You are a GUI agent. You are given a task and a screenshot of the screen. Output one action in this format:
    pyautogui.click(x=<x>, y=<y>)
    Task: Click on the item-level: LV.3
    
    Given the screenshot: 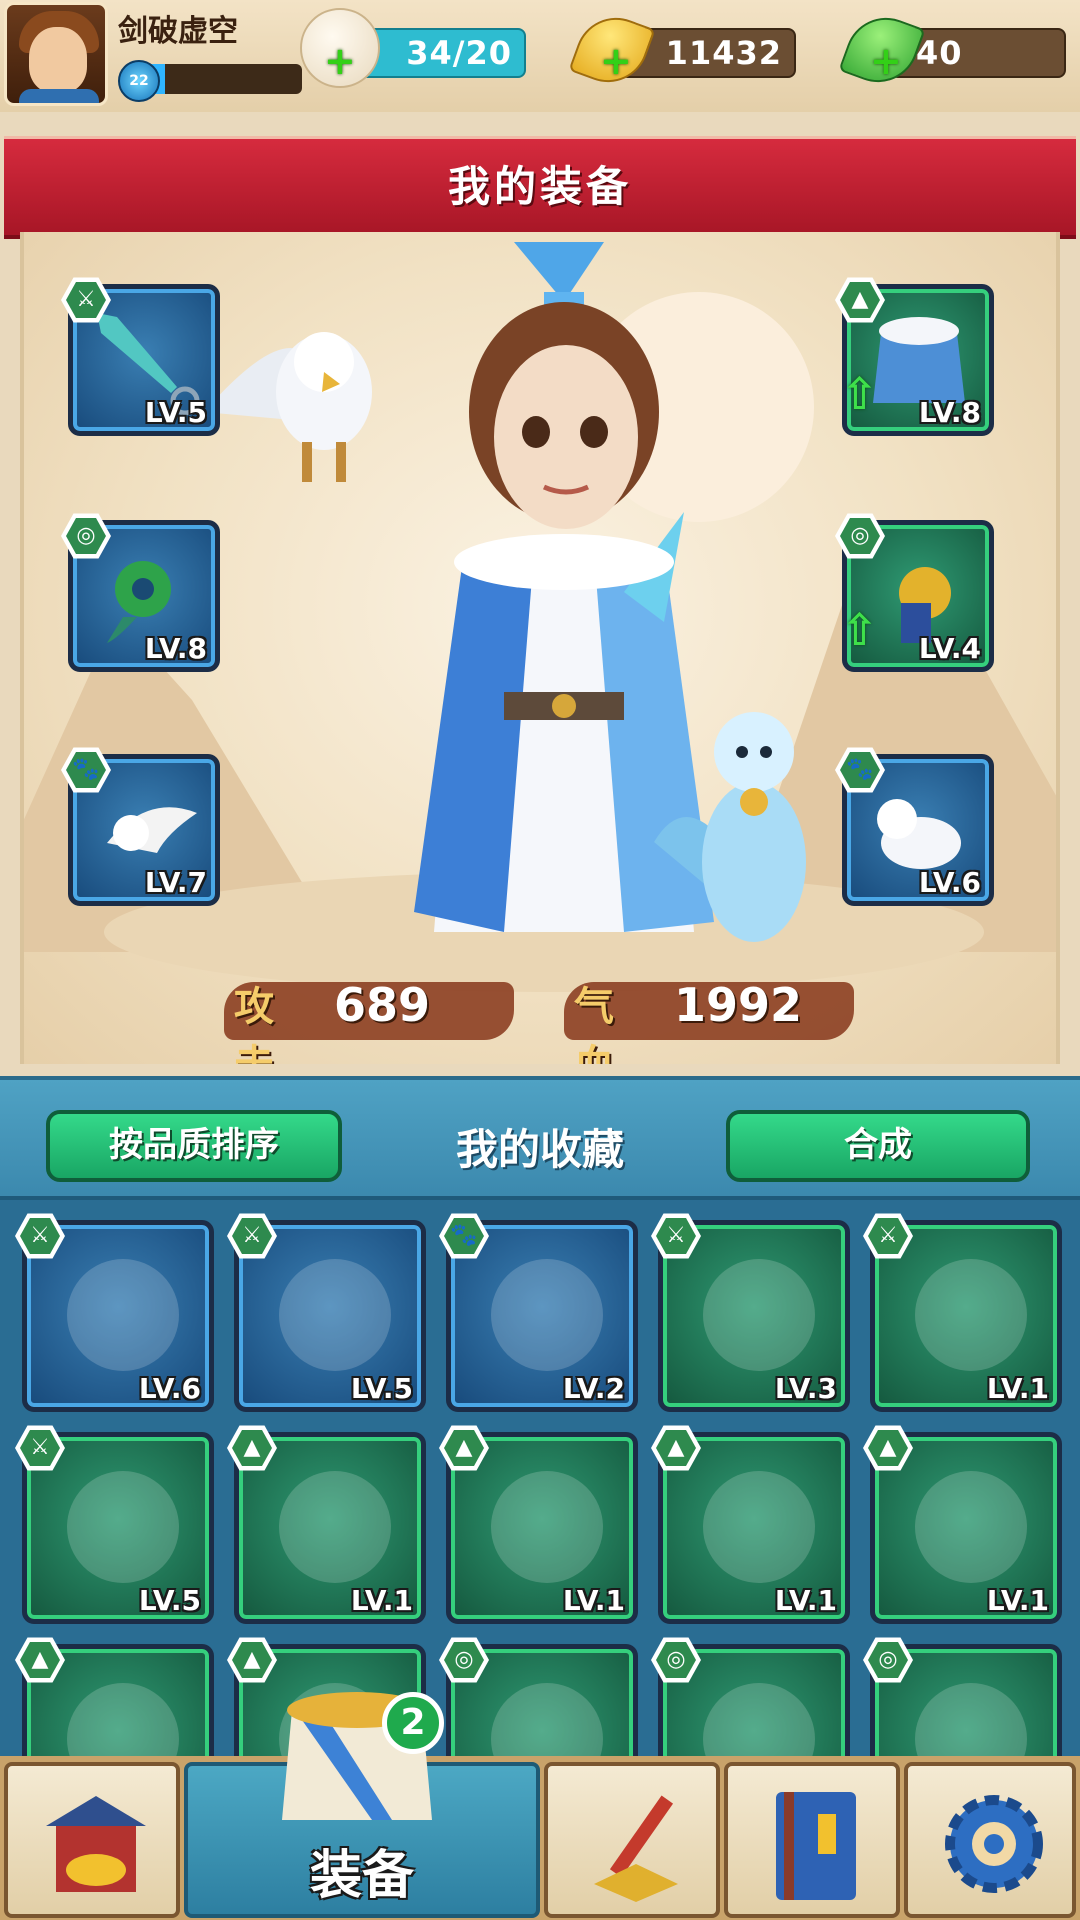 What is the action you would take?
    pyautogui.click(x=805, y=1388)
    